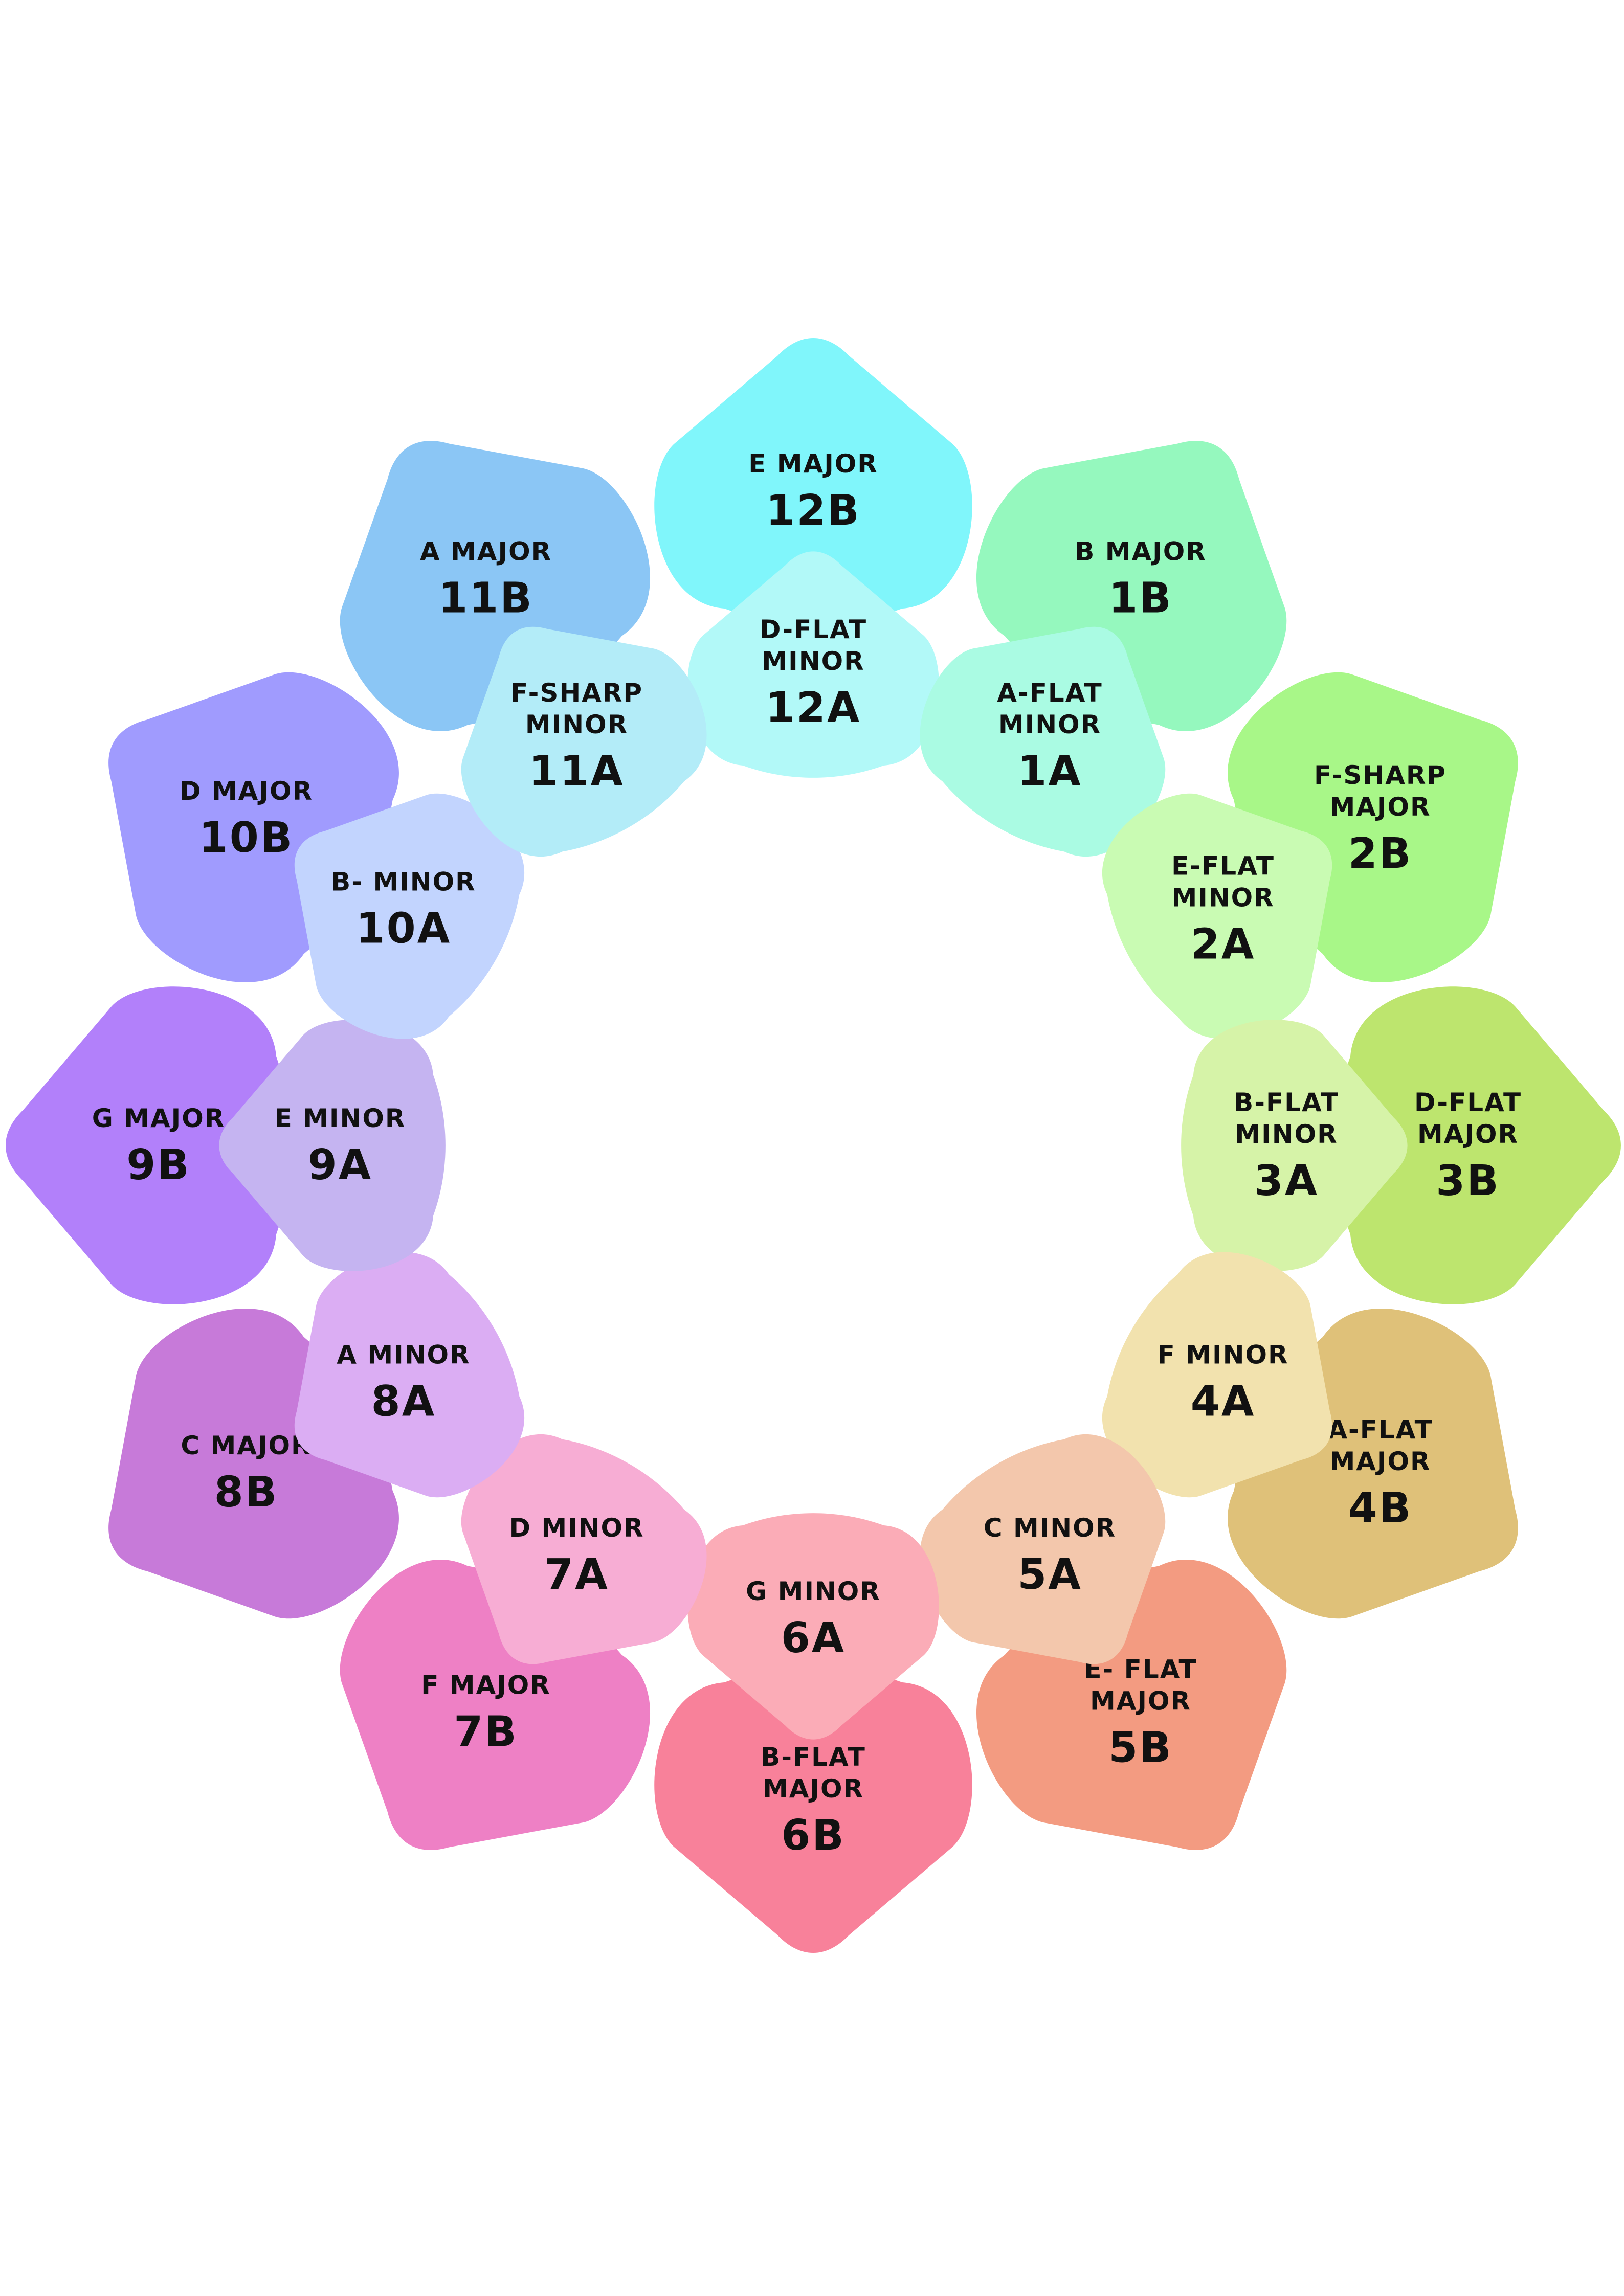  Describe the element at coordinates (813, 464) in the screenshot. I see `outer-key-name: E MAJOR` at that location.